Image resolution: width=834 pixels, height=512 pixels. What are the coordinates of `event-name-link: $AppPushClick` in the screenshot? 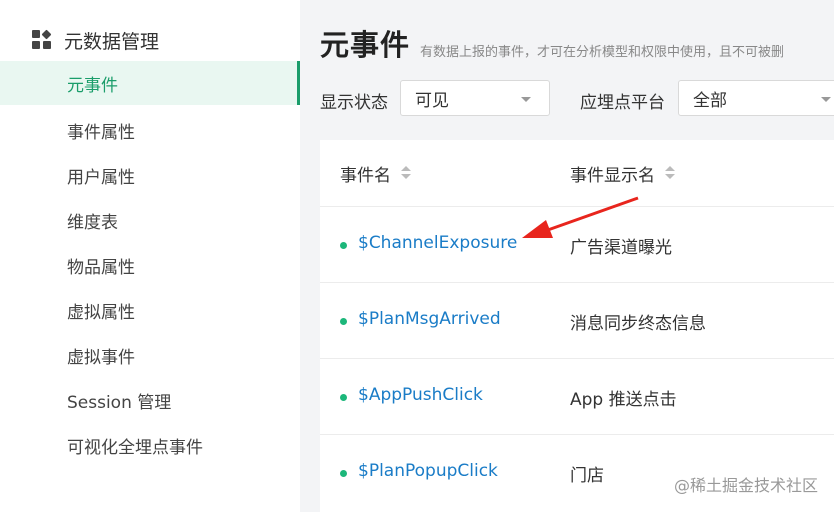 It's located at (420, 395).